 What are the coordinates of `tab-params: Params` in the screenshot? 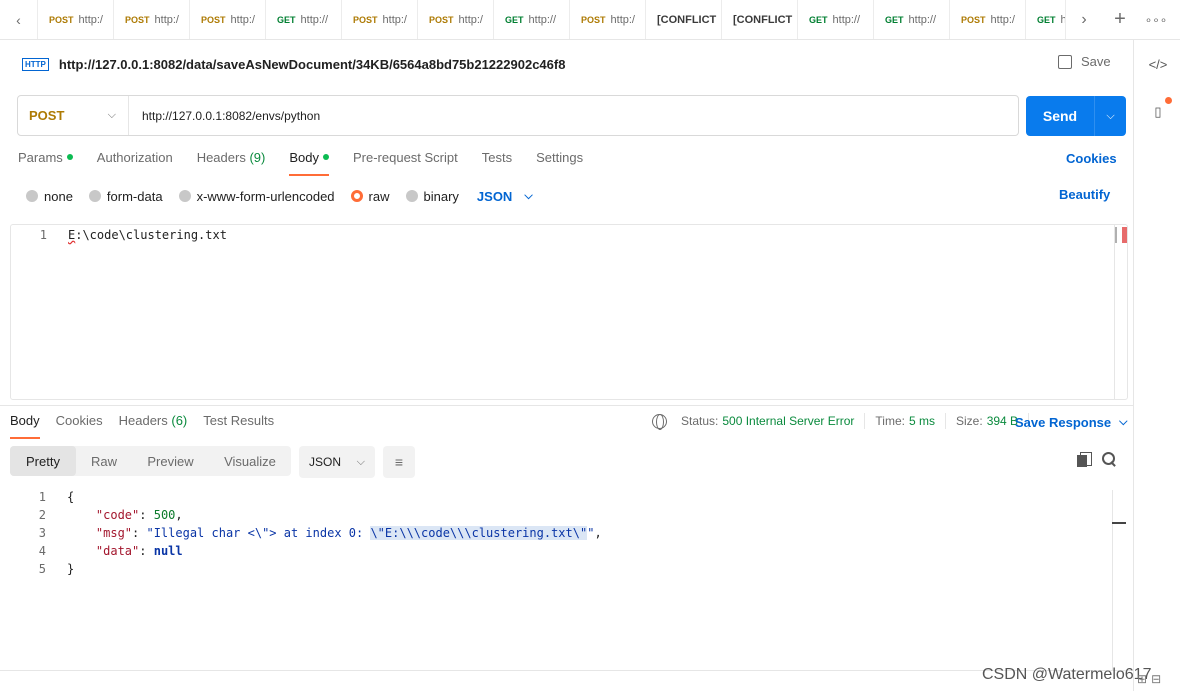 It's located at (45, 163).